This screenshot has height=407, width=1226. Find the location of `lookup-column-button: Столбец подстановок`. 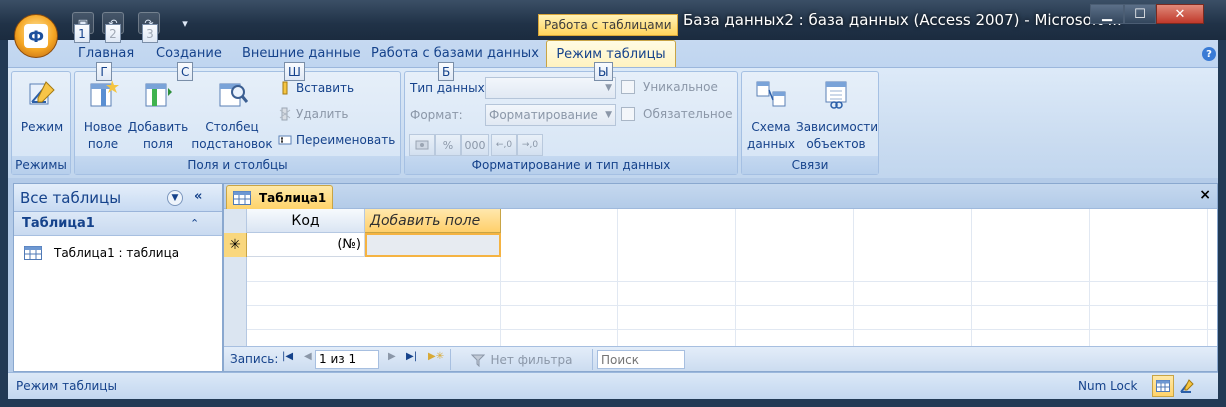

lookup-column-button: Столбец подстановок is located at coordinates (232, 115).